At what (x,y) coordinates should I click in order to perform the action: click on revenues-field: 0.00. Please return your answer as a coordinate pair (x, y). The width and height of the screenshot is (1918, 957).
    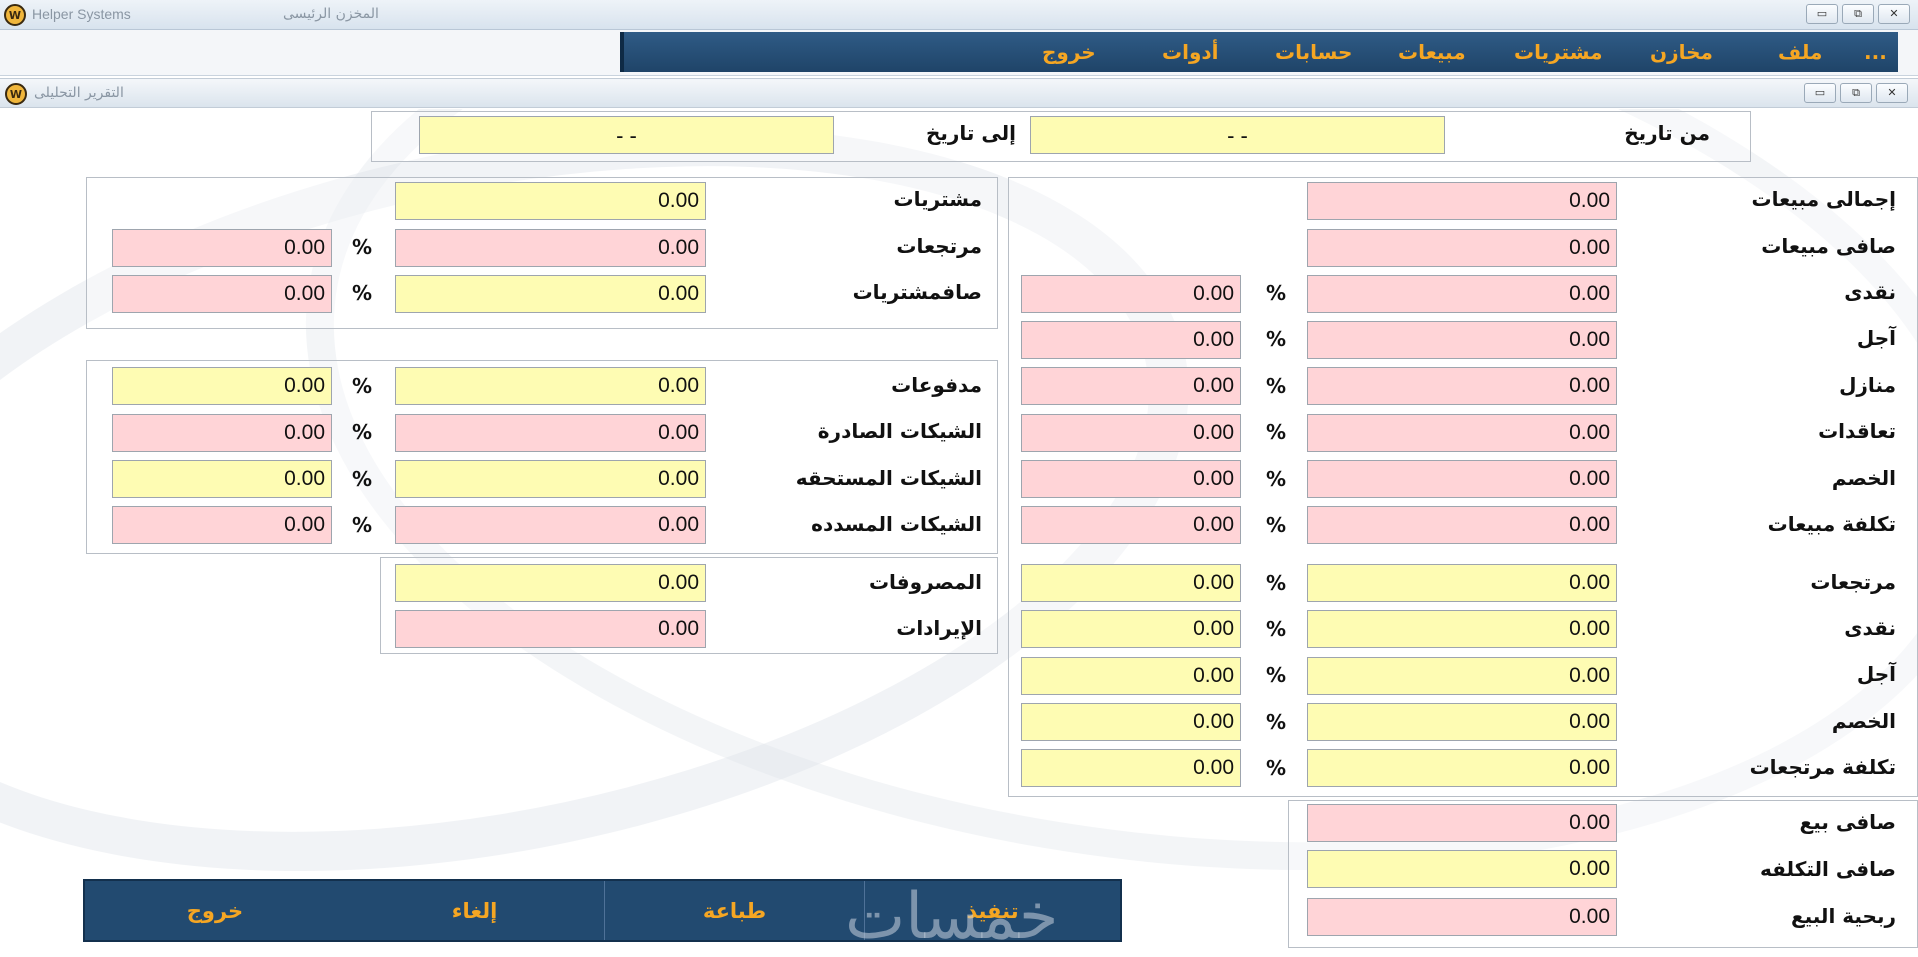
    Looking at the image, I should click on (550, 629).